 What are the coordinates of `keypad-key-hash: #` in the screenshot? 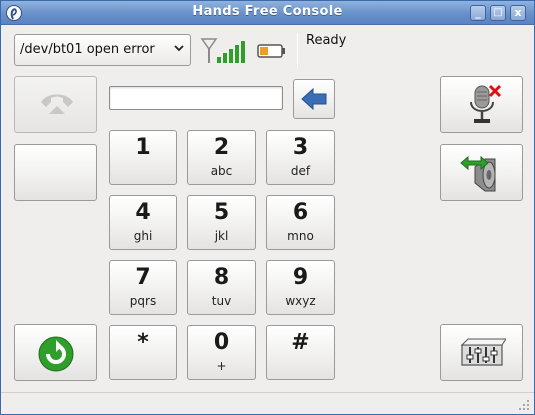 It's located at (300, 352).